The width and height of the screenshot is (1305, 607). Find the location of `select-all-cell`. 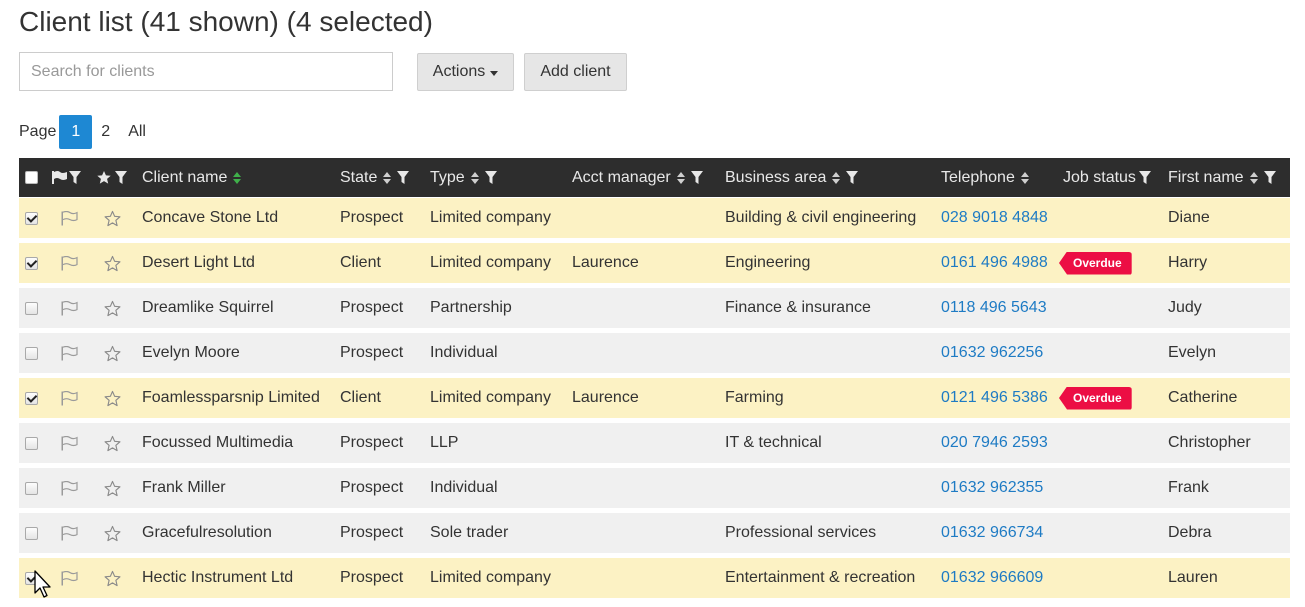

select-all-cell is located at coordinates (31, 177).